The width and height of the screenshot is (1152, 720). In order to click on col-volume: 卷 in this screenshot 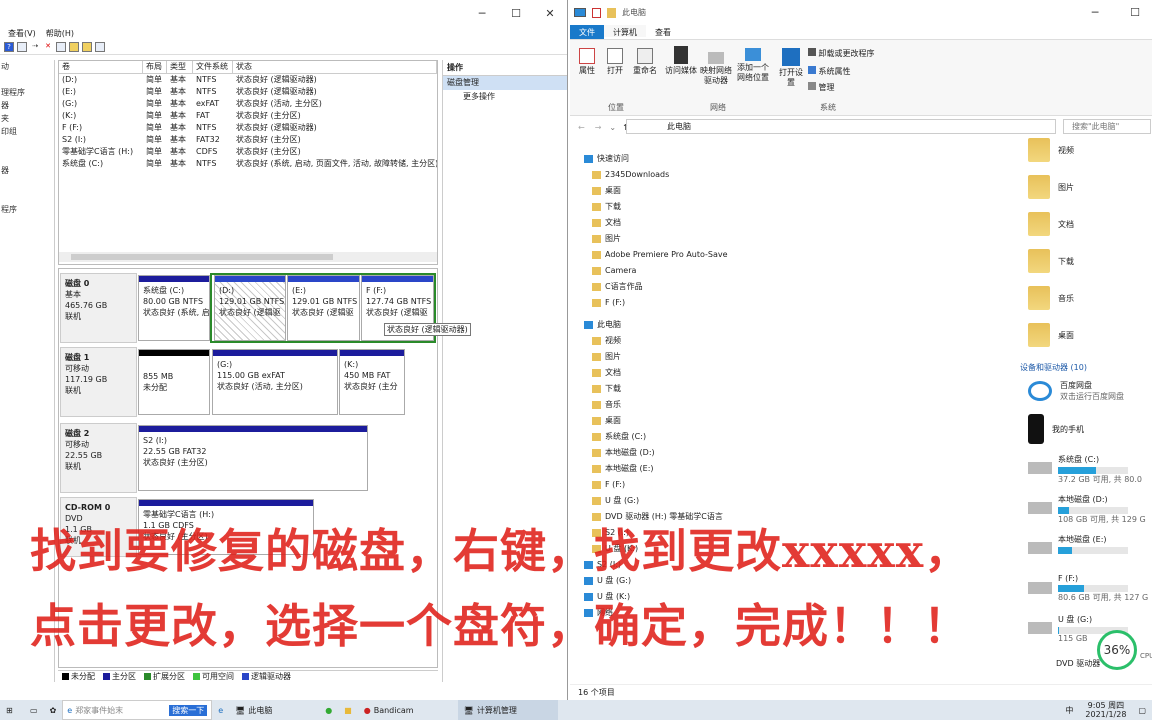, I will do `click(101, 67)`.